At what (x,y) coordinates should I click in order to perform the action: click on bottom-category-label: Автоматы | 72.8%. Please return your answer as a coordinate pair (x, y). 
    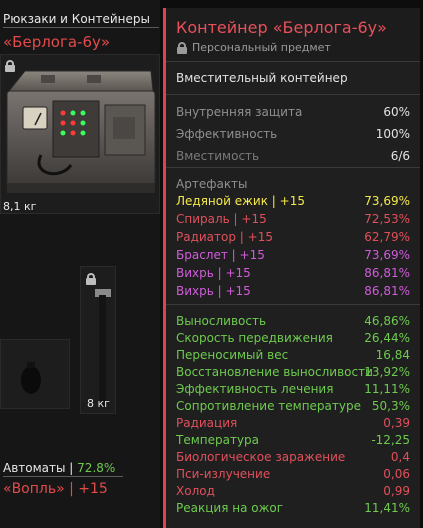
    Looking at the image, I should click on (63, 469).